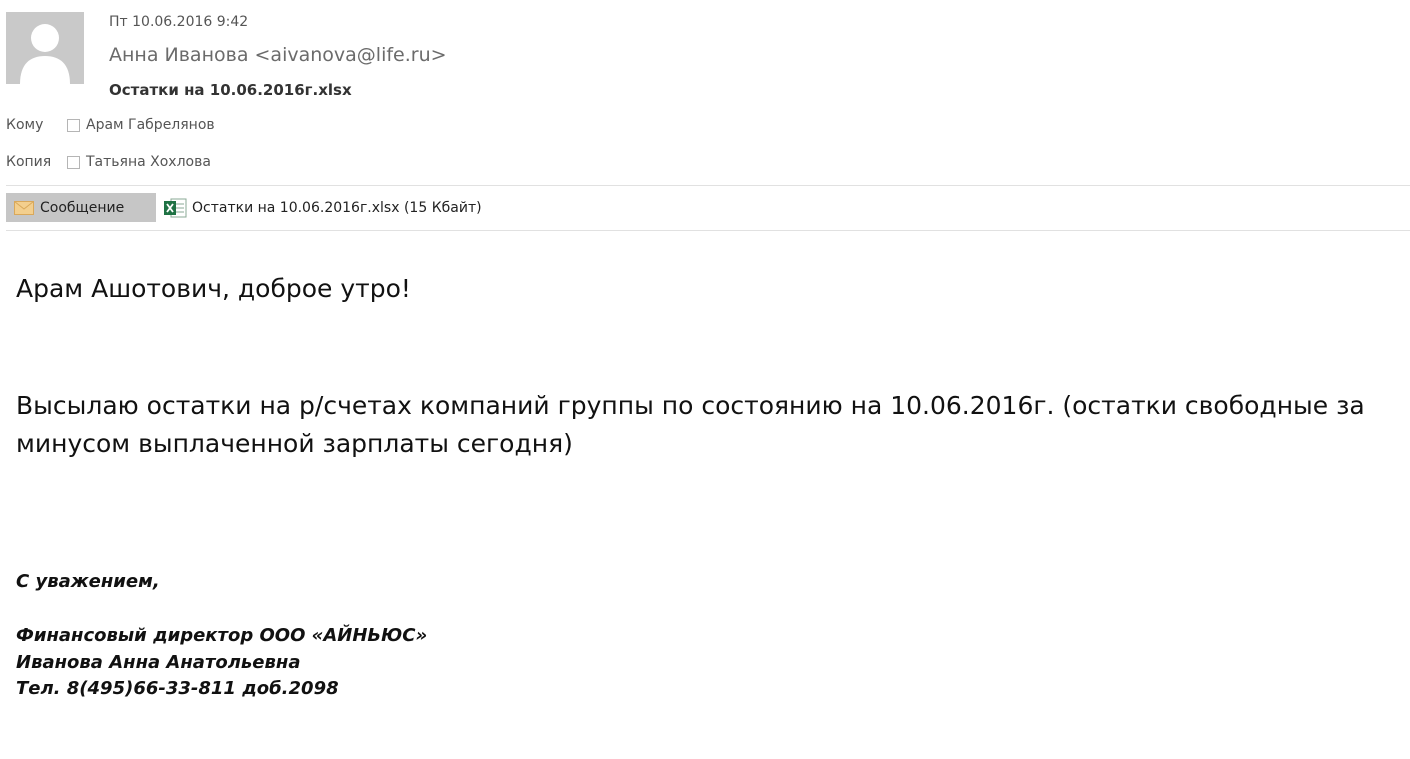 This screenshot has height=759, width=1410. I want to click on sender-name: Анна Иванова <aivanova@life.ru>, so click(278, 55).